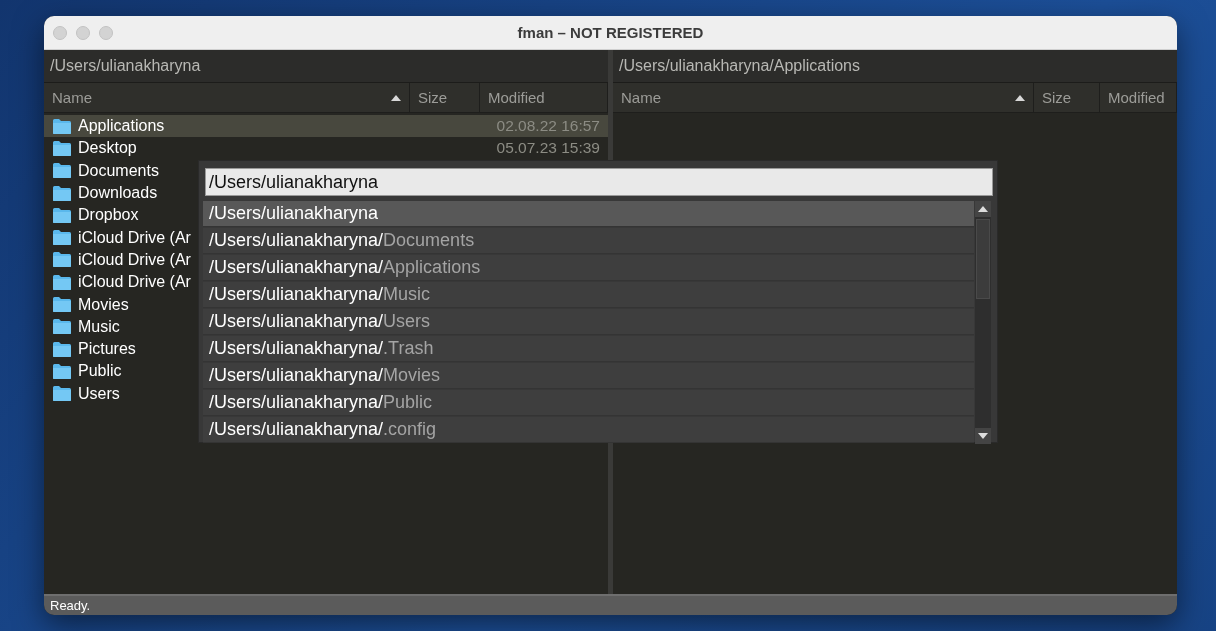  I want to click on file-name: Applications, so click(121, 126).